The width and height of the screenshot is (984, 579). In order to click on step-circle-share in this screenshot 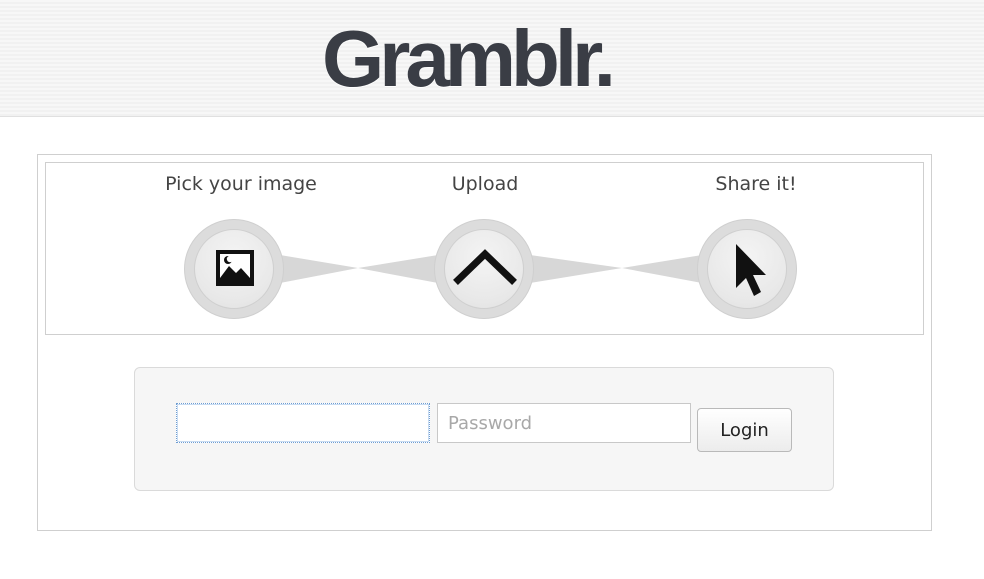, I will do `click(747, 269)`.